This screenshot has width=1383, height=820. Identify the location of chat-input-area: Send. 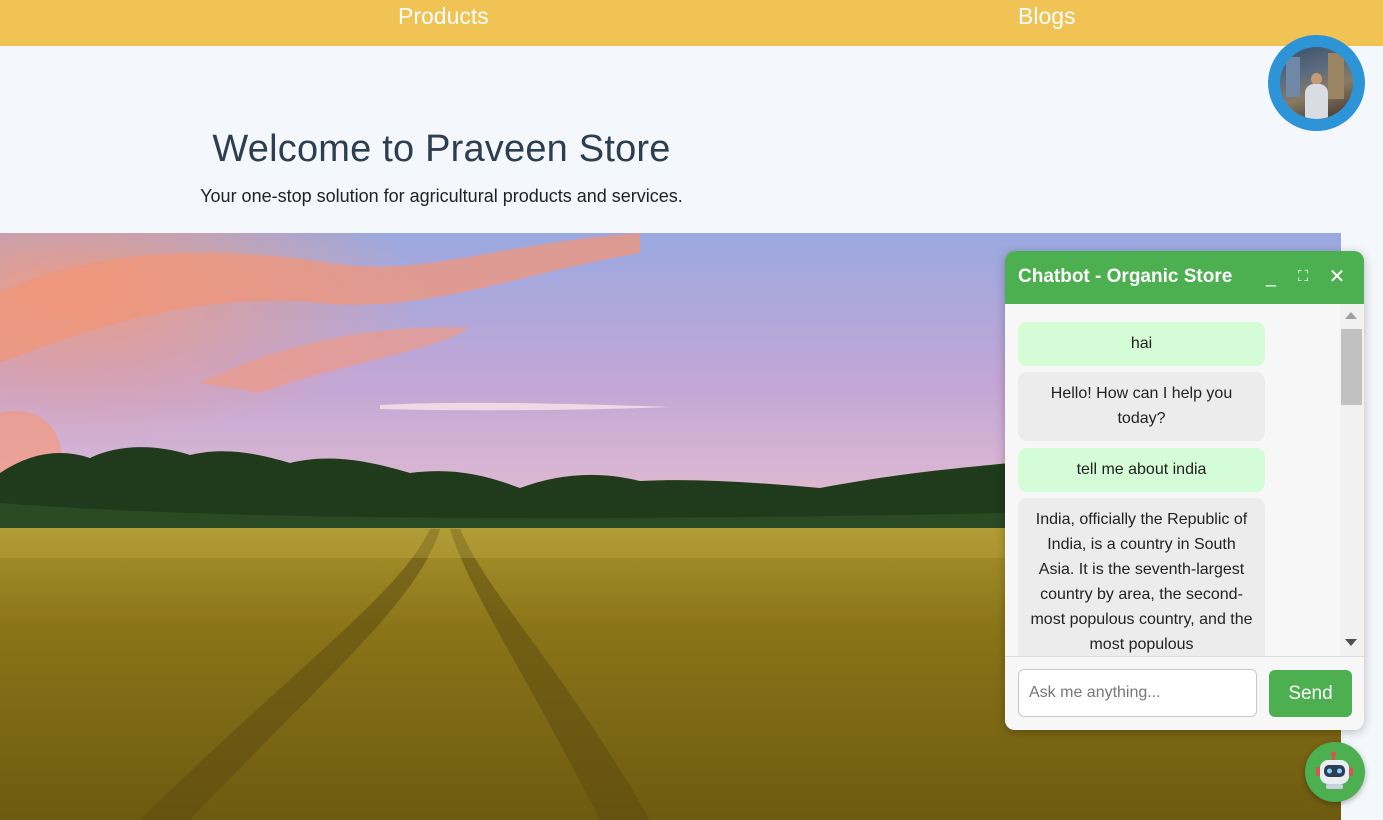
(1184, 693).